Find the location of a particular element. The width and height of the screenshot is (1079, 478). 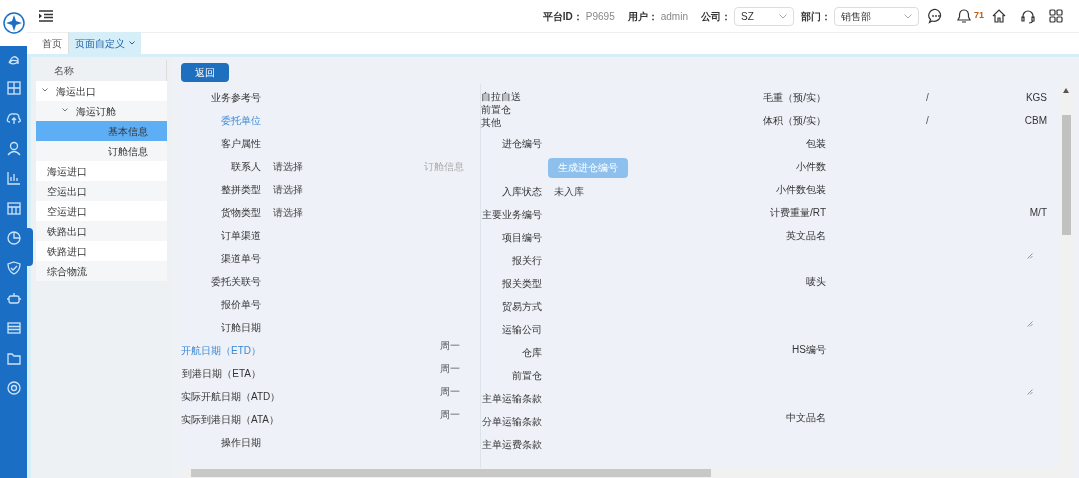

field-label: 仓库 is located at coordinates (532, 352).